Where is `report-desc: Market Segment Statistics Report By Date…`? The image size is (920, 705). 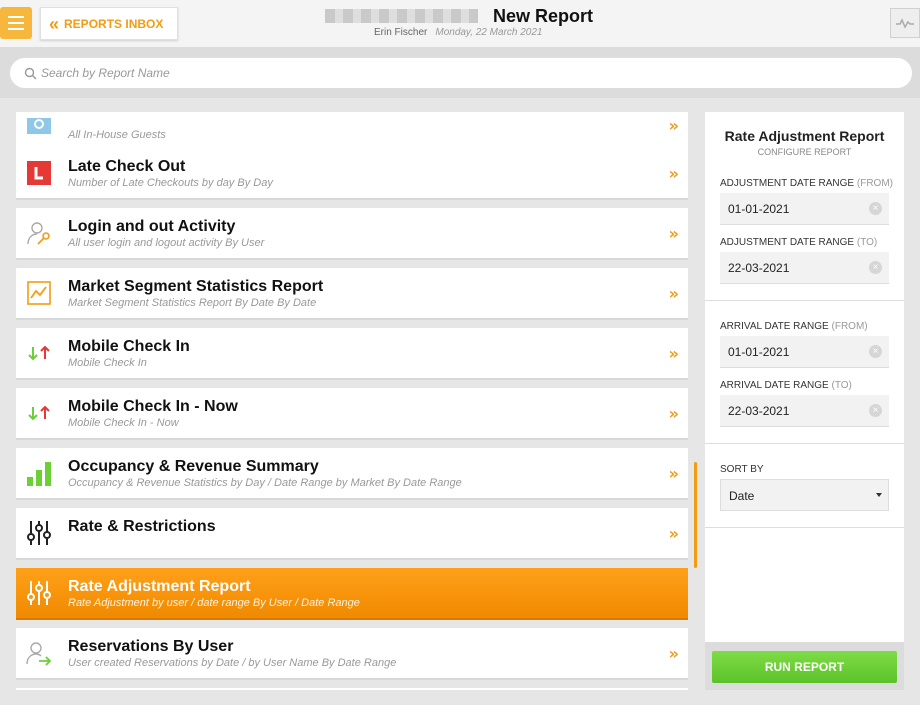 report-desc: Market Segment Statistics Report By Date… is located at coordinates (192, 303).